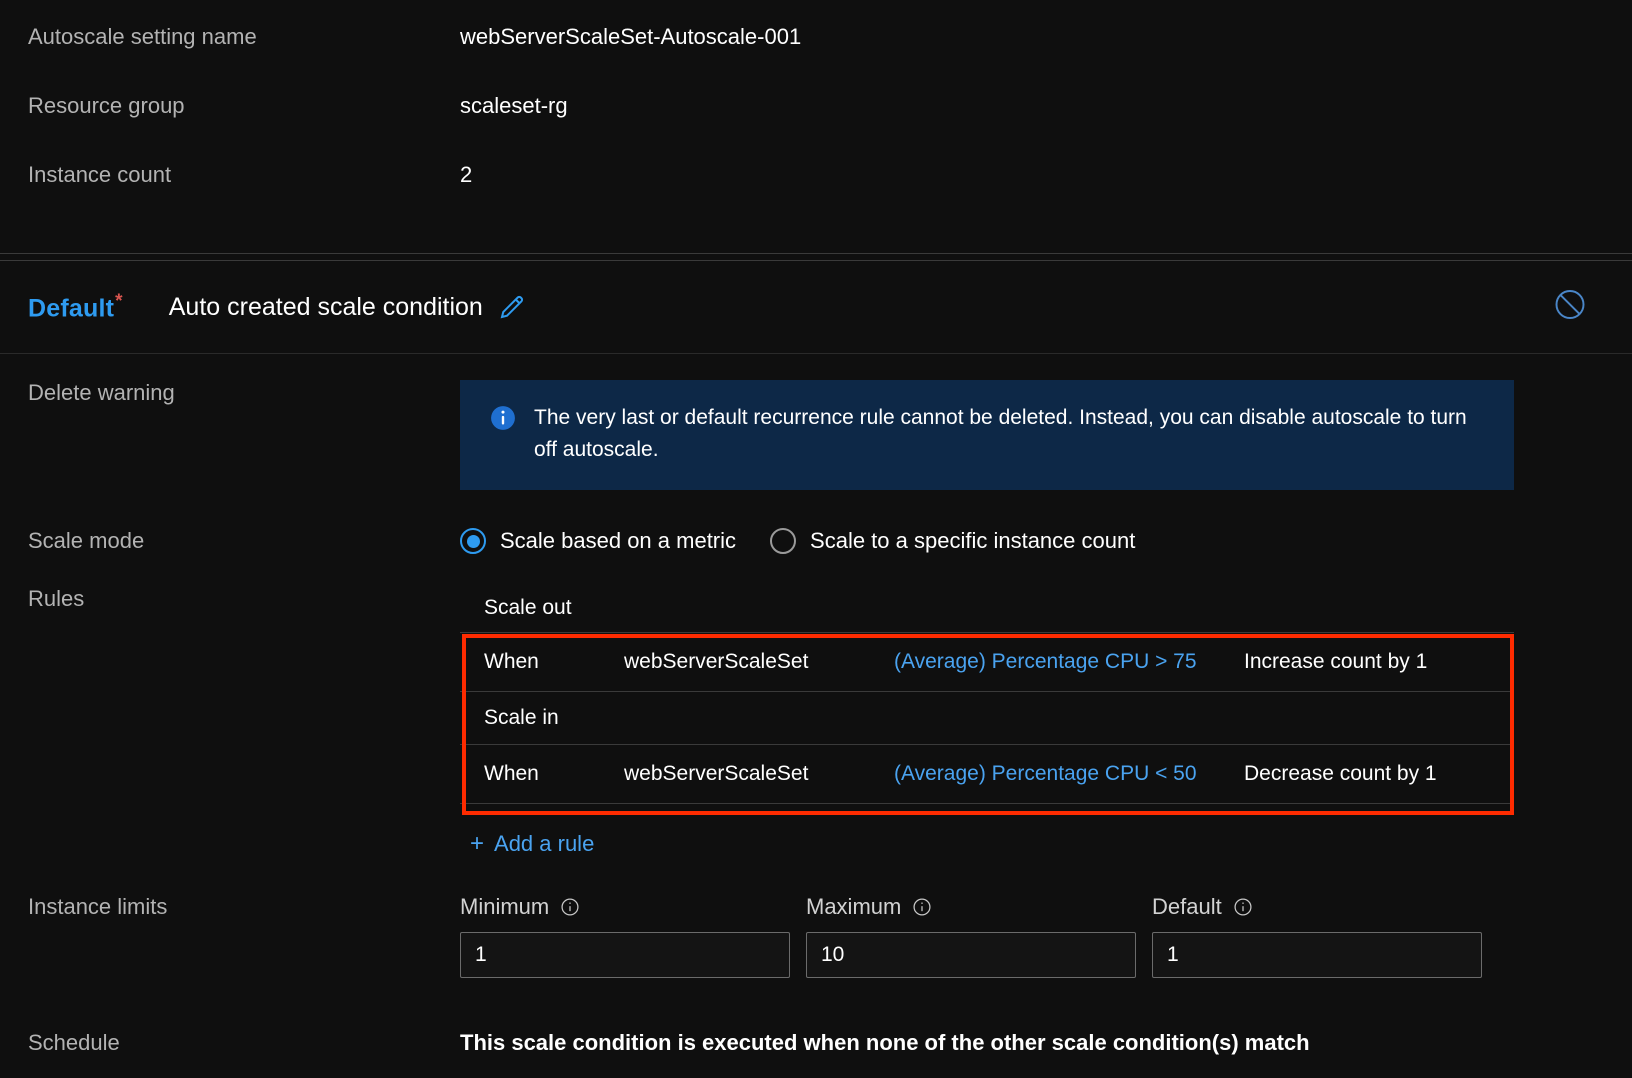 The height and width of the screenshot is (1078, 1632). I want to click on summary-row-resource-group: Resource group scaleset-rg, so click(816, 125).